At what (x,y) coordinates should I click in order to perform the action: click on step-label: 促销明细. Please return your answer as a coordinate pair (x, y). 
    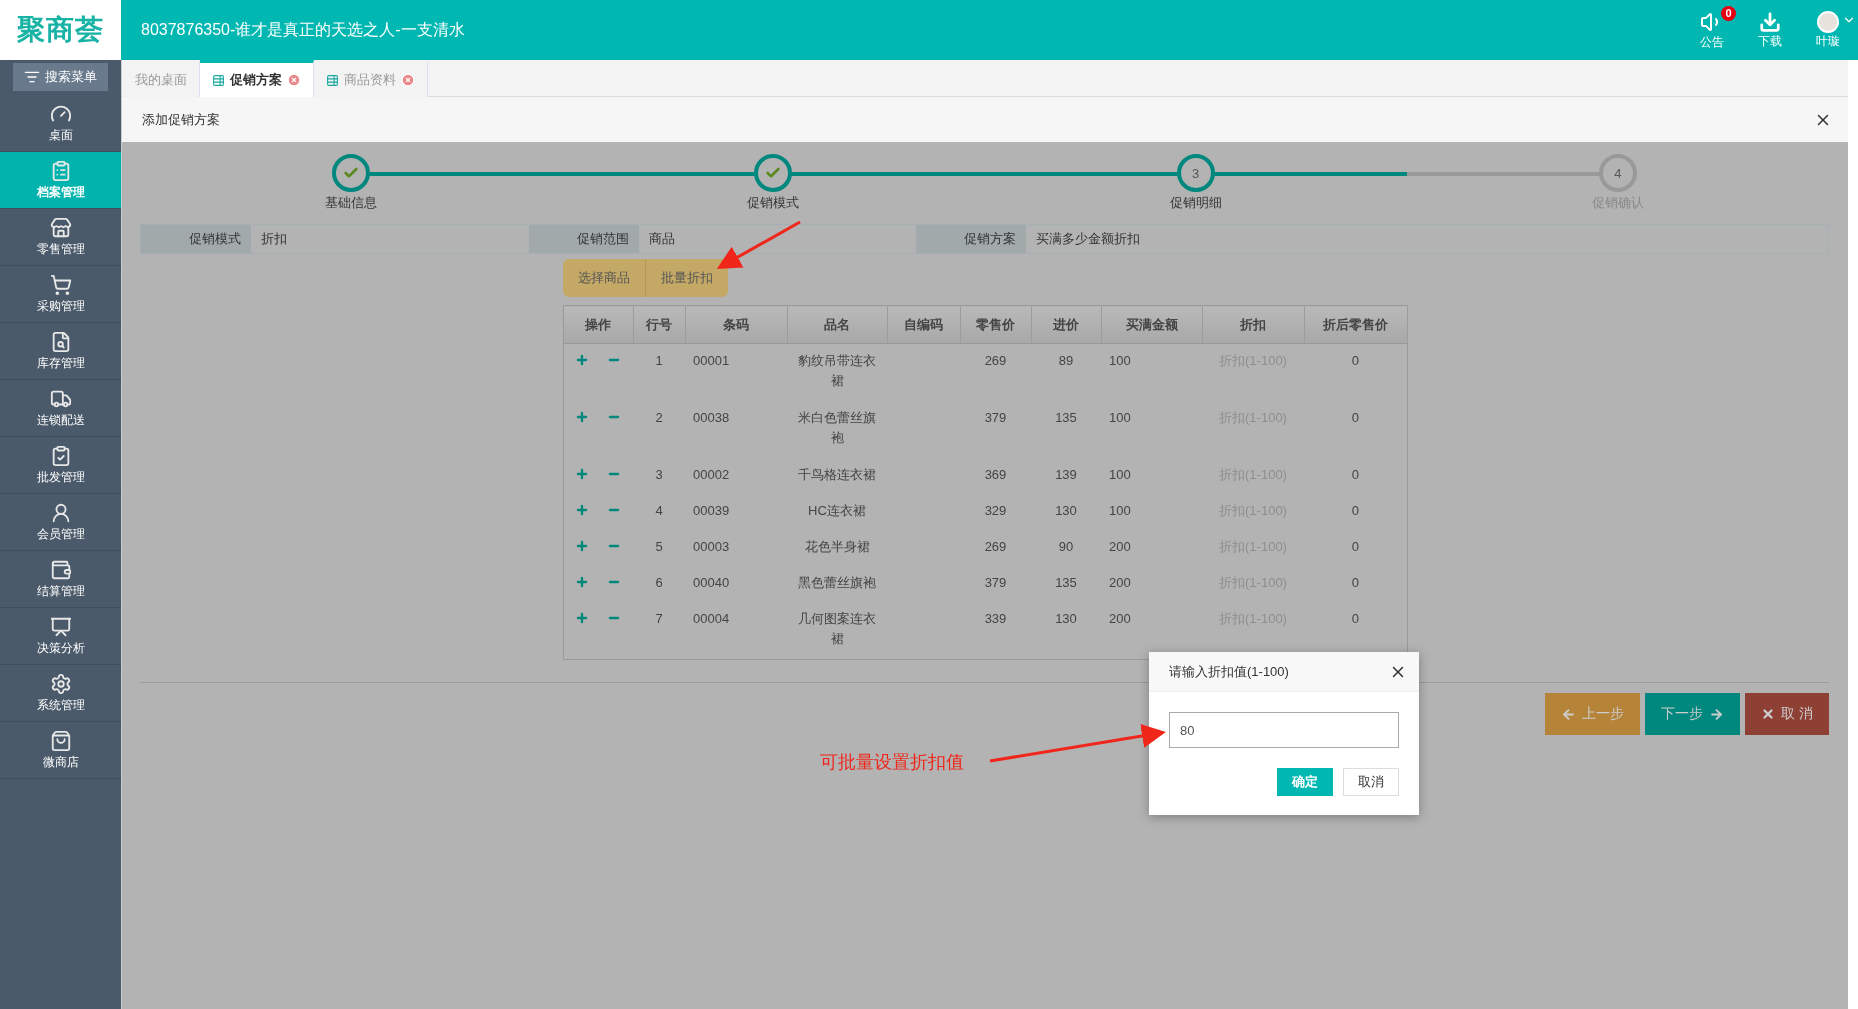
    Looking at the image, I should click on (1195, 203).